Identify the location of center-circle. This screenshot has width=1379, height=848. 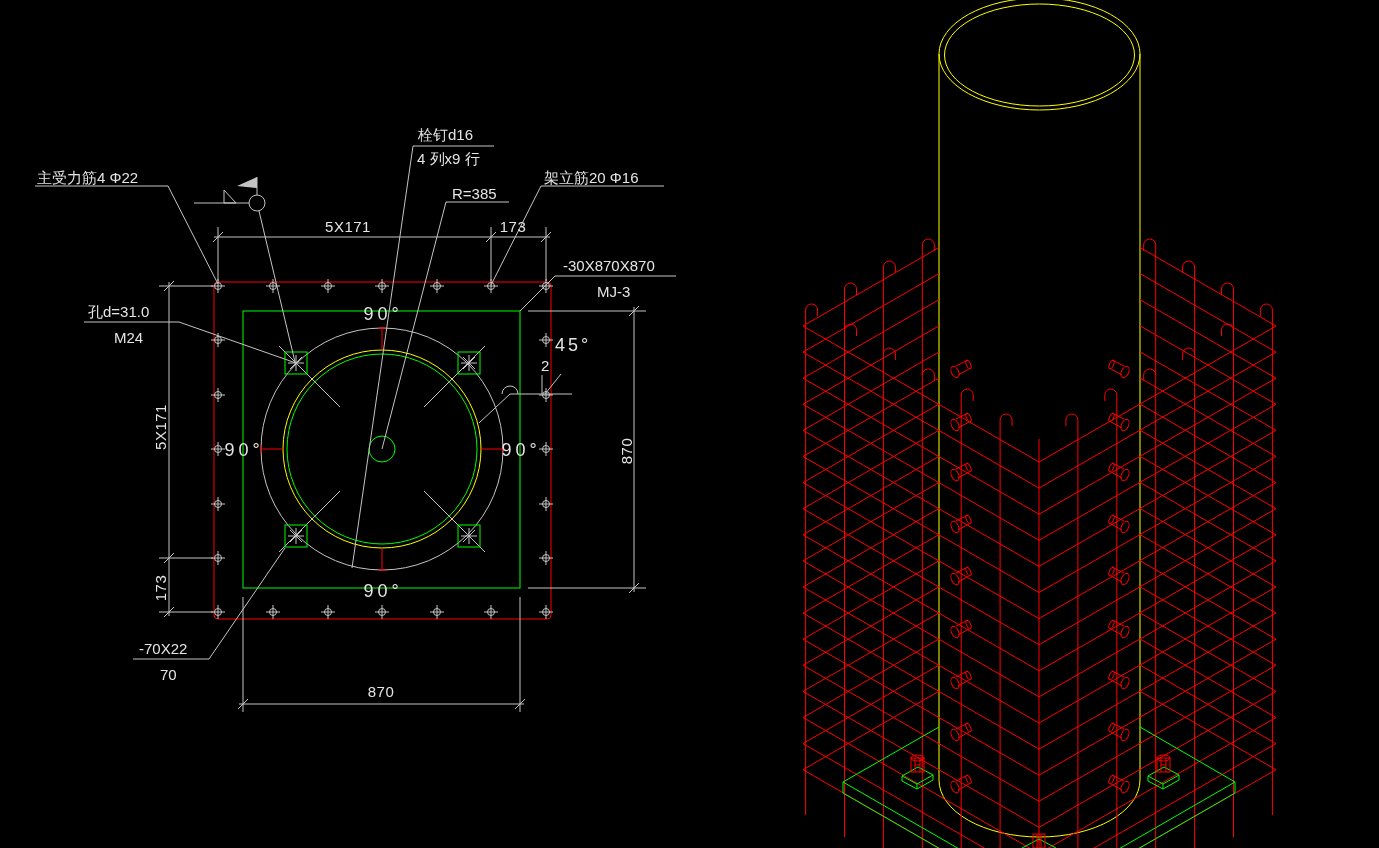
(382, 449).